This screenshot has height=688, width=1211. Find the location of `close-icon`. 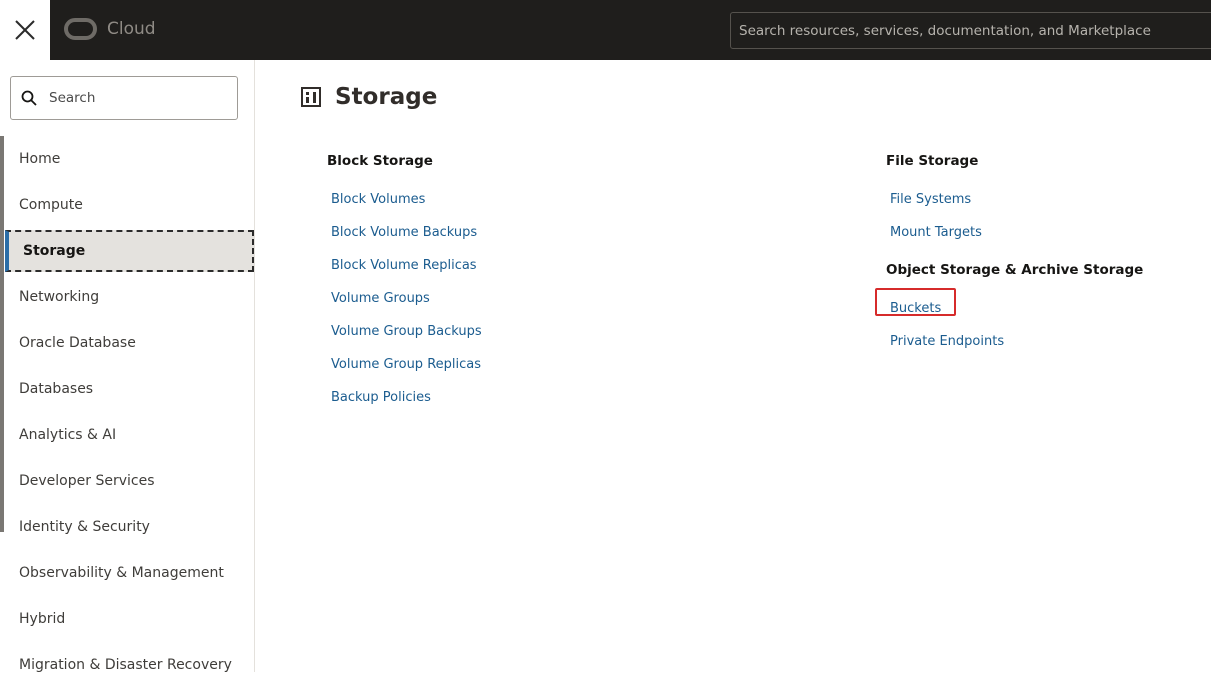

close-icon is located at coordinates (25, 30).